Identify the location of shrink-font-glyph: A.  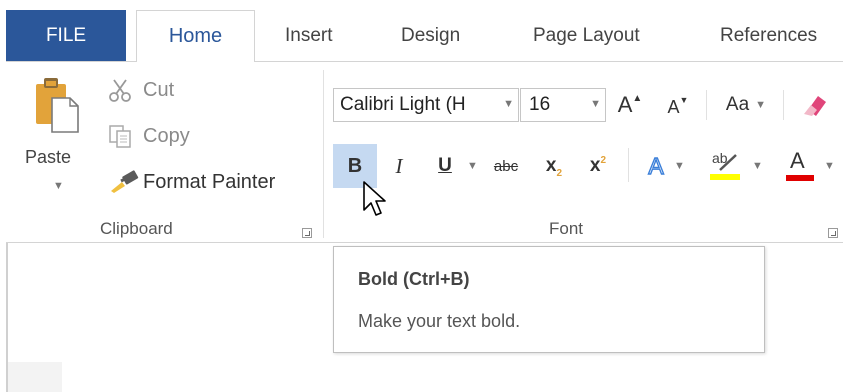
(673, 106).